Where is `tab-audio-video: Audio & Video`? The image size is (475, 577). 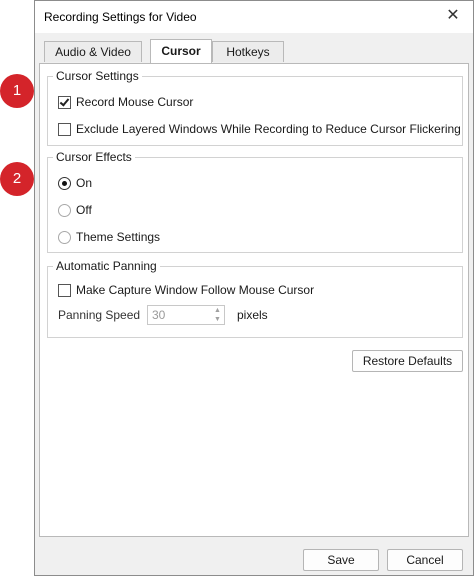
tab-audio-video: Audio & Video is located at coordinates (93, 51).